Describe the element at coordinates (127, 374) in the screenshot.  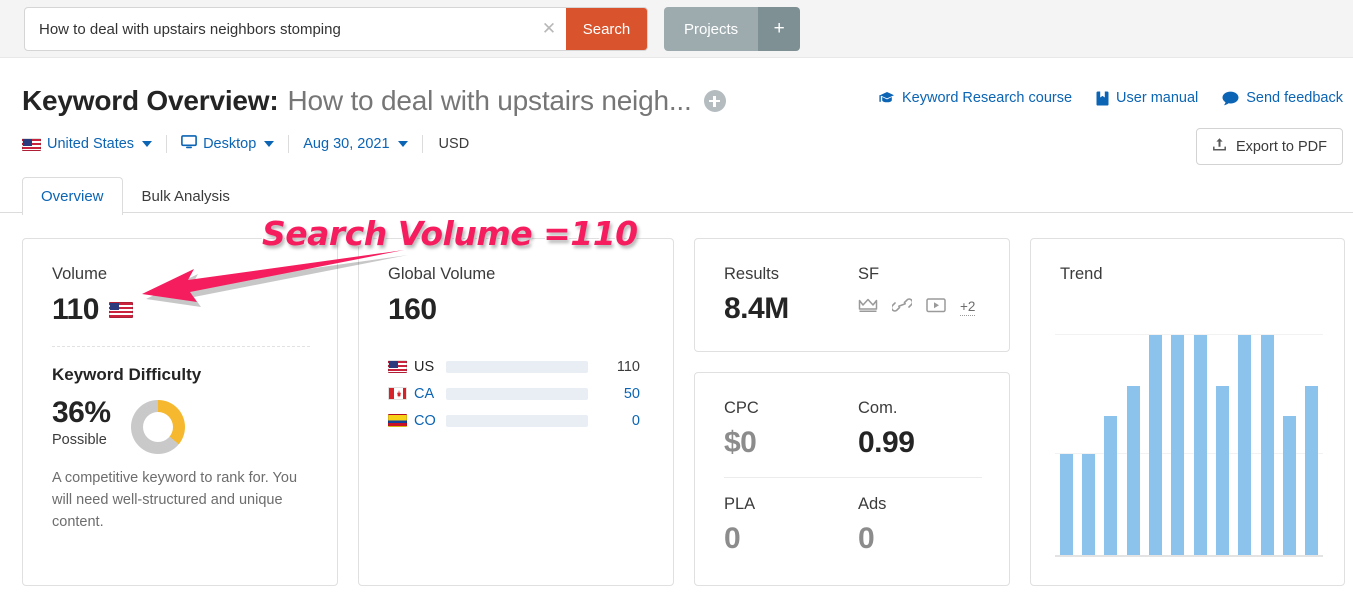
I see `keyword-difficulty-label: Keyword Difficulty` at that location.